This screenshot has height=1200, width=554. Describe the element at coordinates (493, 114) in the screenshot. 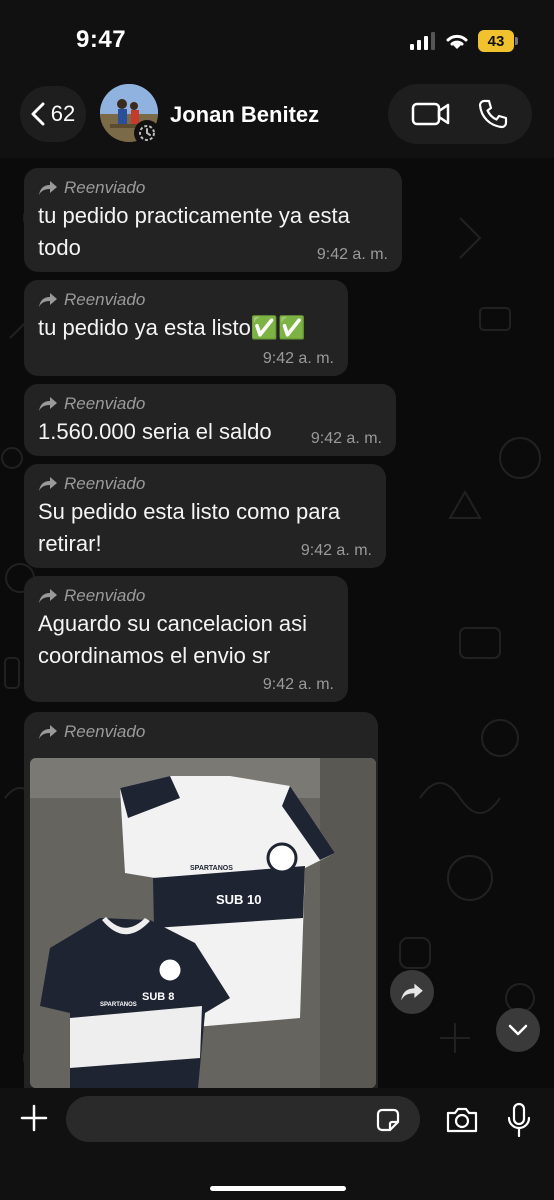

I see `phone-icon` at that location.